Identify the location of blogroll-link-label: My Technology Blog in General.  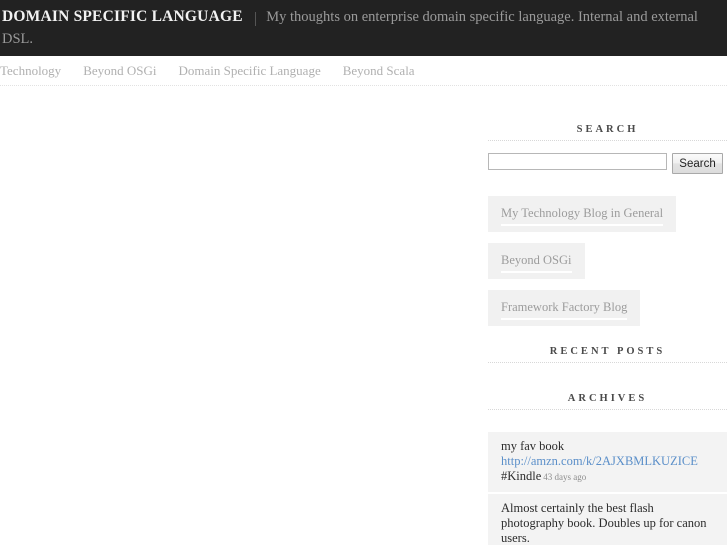
(582, 216).